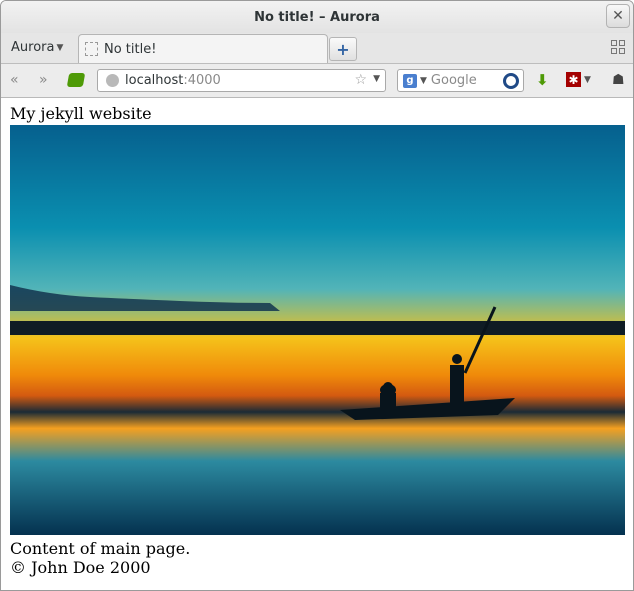  Describe the element at coordinates (80, 567) in the screenshot. I see `footer-text: © John Doe 2000` at that location.